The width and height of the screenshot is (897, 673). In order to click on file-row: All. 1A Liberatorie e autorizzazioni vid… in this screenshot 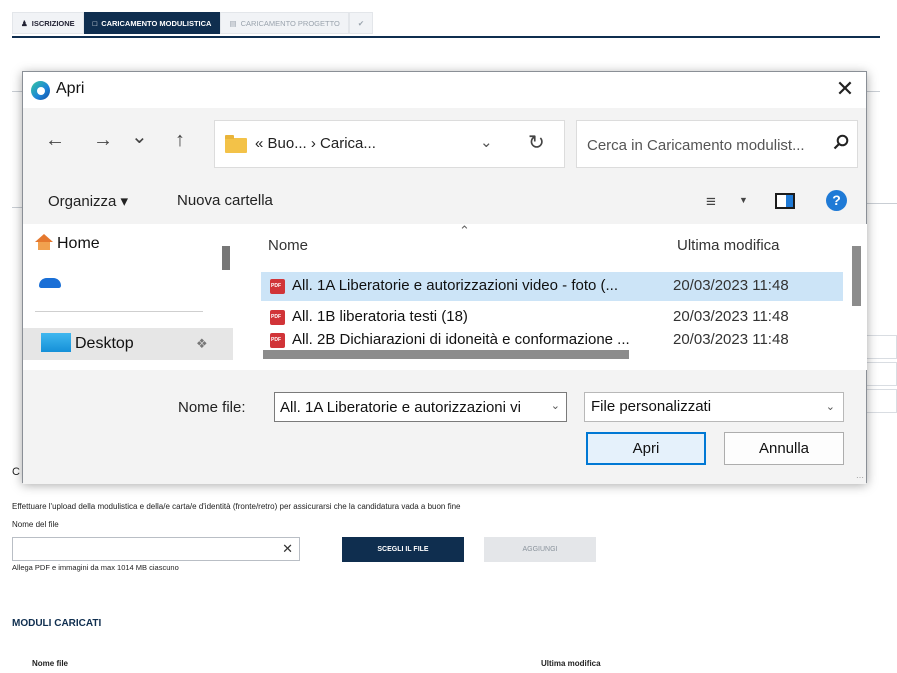, I will do `click(552, 286)`.